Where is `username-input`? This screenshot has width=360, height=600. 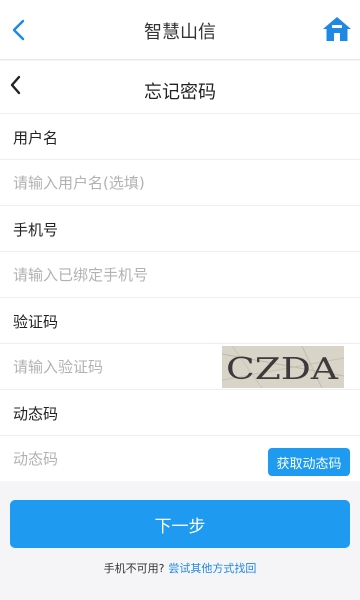
username-input is located at coordinates (113, 182).